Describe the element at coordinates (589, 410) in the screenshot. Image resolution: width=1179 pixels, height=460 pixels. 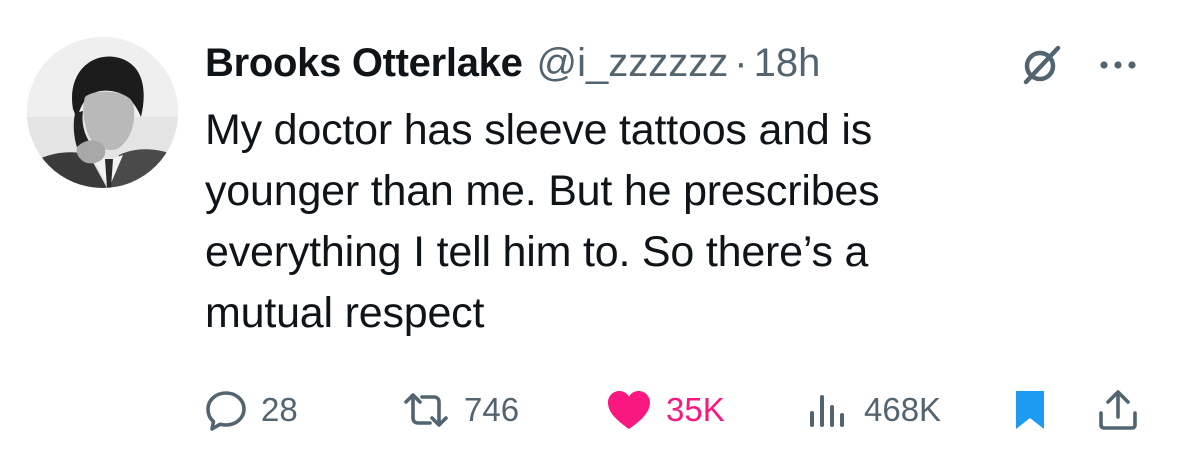
I see `action-bar: 28 746 35K 468K` at that location.